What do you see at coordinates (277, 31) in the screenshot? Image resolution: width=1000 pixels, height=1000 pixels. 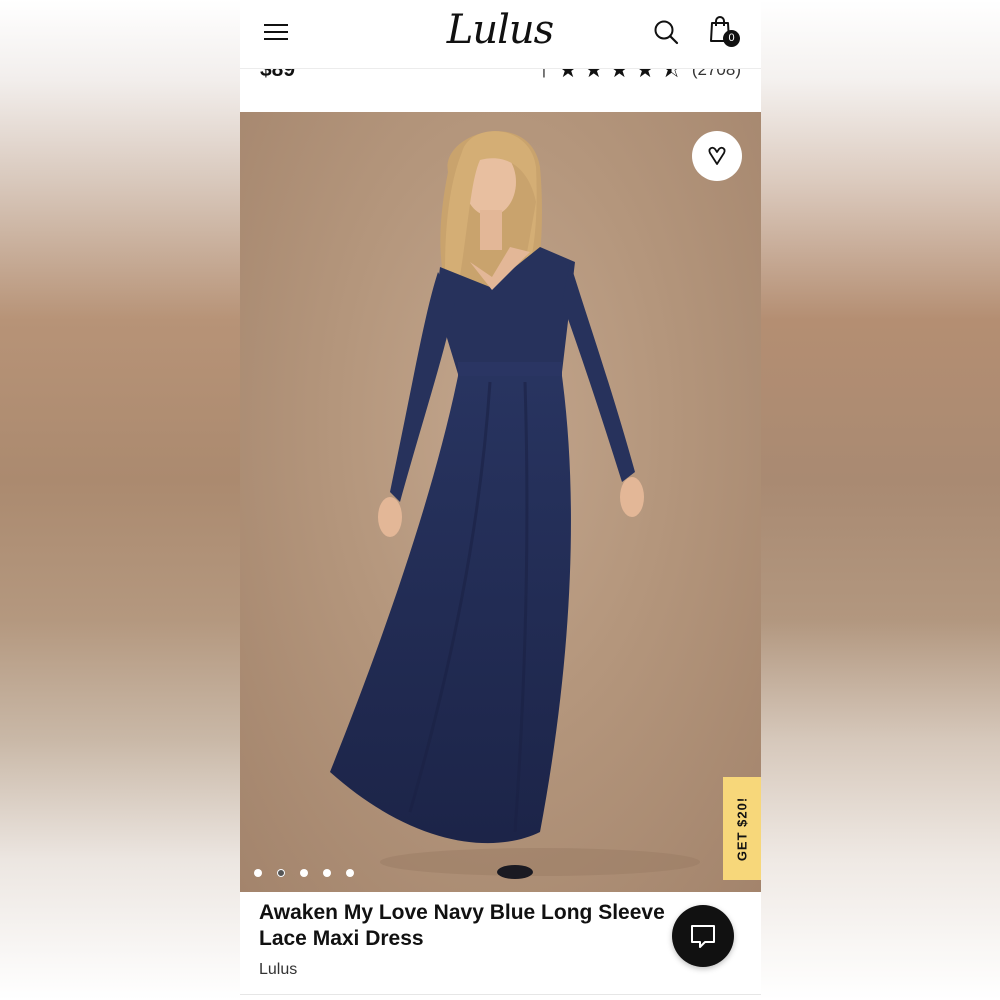 I see `hamburger-menu-icon` at bounding box center [277, 31].